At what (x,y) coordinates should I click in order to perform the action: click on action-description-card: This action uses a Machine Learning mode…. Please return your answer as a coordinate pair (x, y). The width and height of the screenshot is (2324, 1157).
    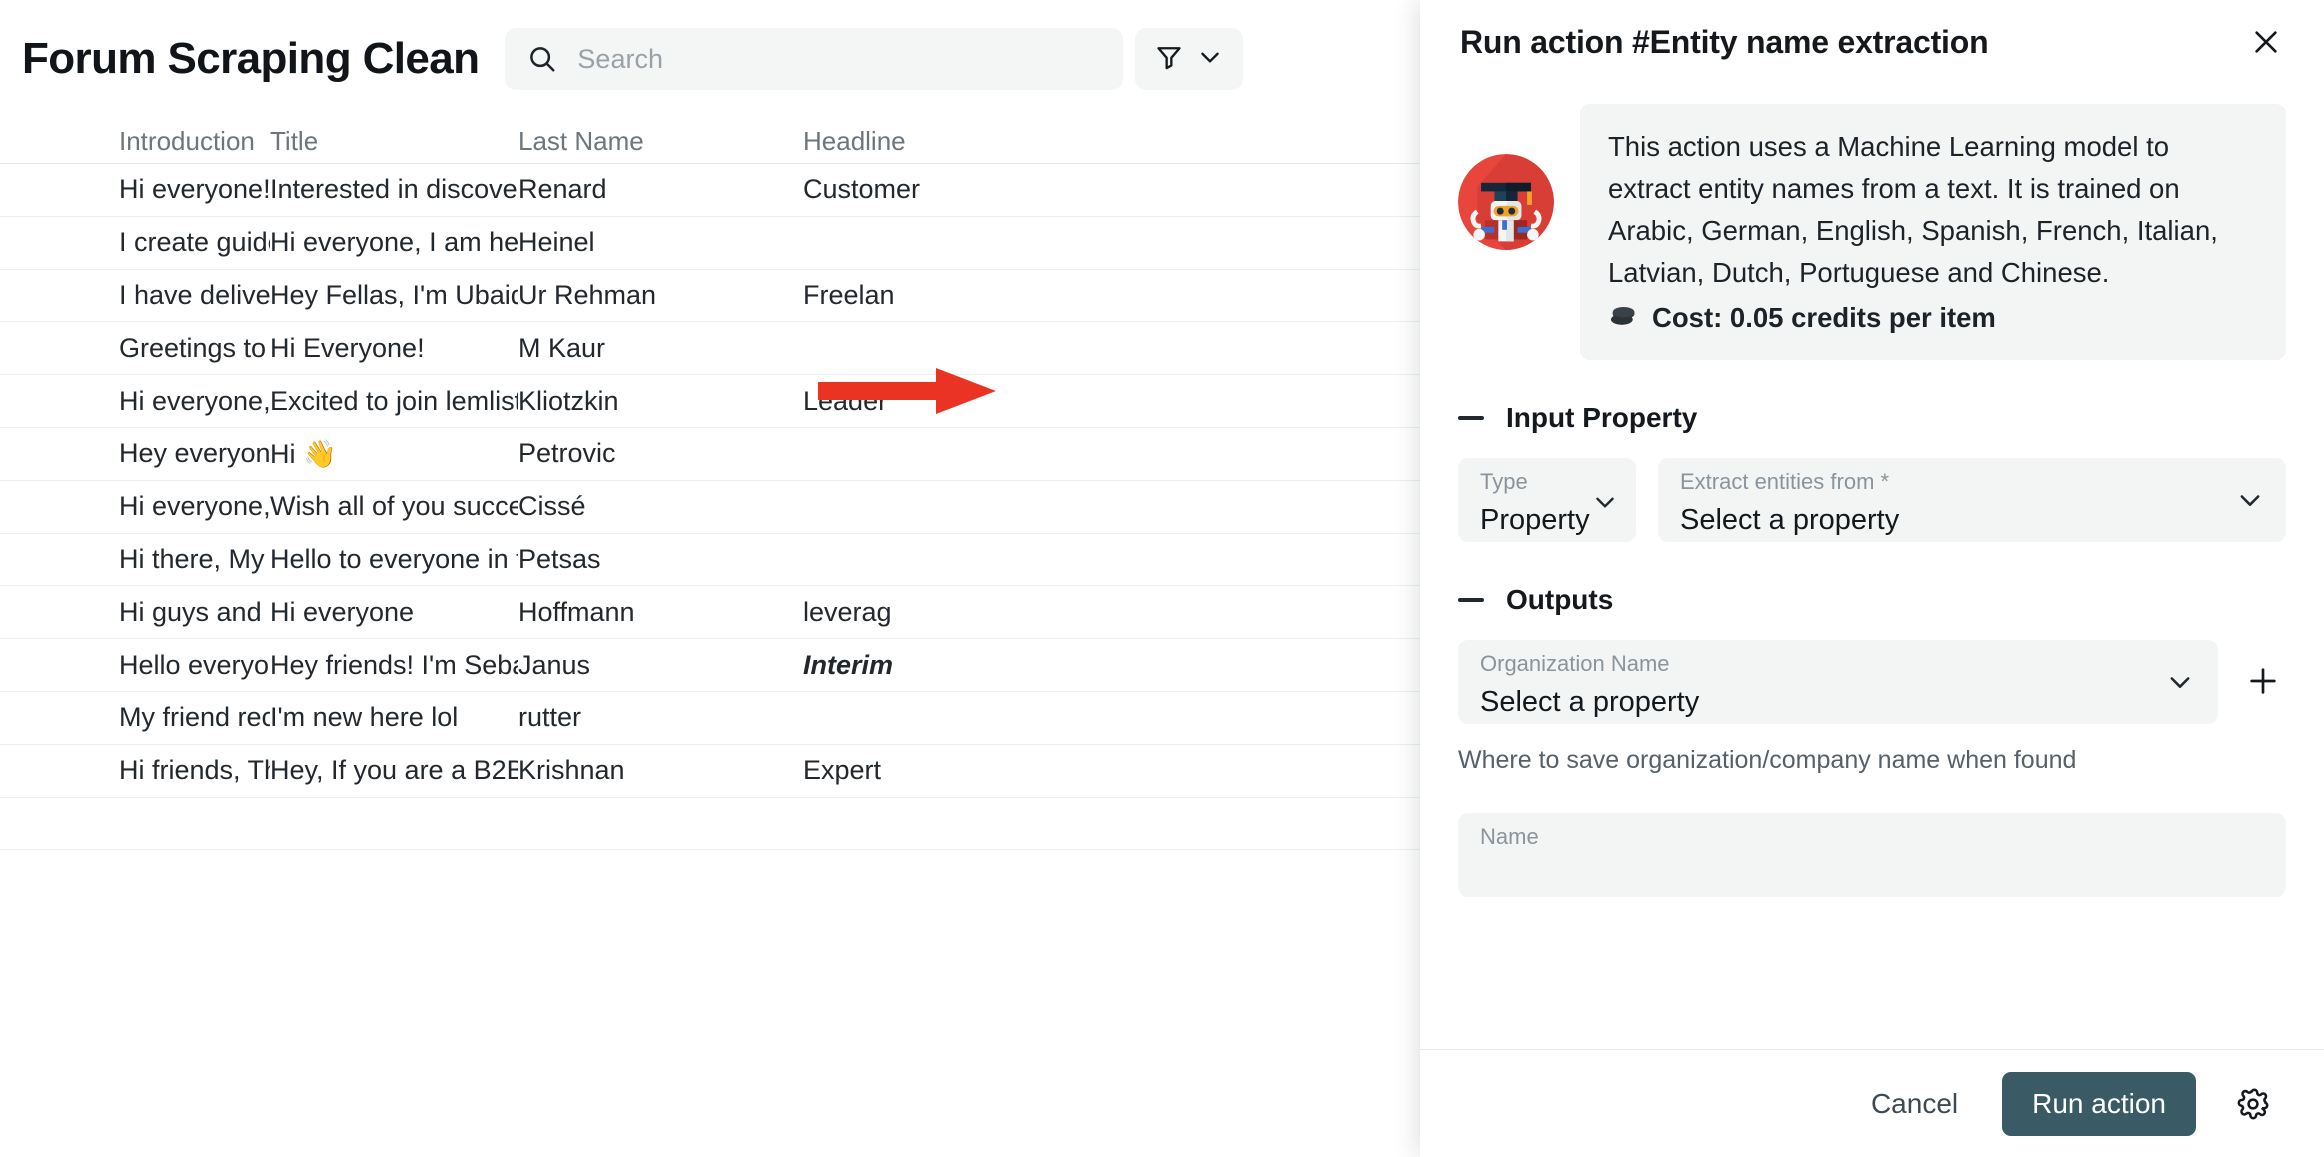
    Looking at the image, I should click on (1933, 232).